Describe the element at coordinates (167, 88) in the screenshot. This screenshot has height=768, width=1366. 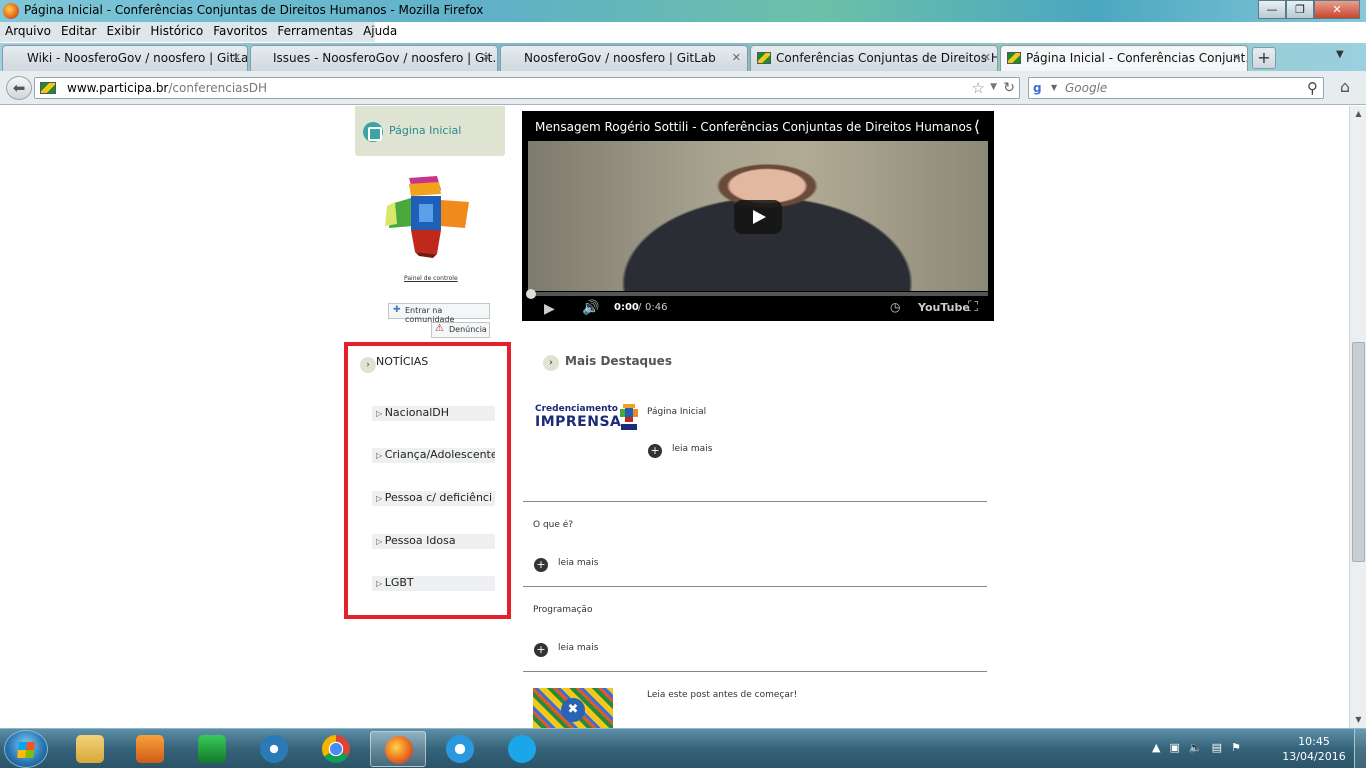
I see `url-text: www.participa.br/conferenciasDH` at that location.